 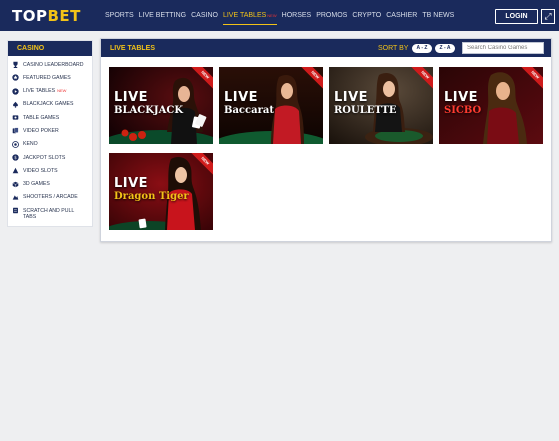 What do you see at coordinates (132, 48) in the screenshot?
I see `panel-title: LIVE TABLES` at bounding box center [132, 48].